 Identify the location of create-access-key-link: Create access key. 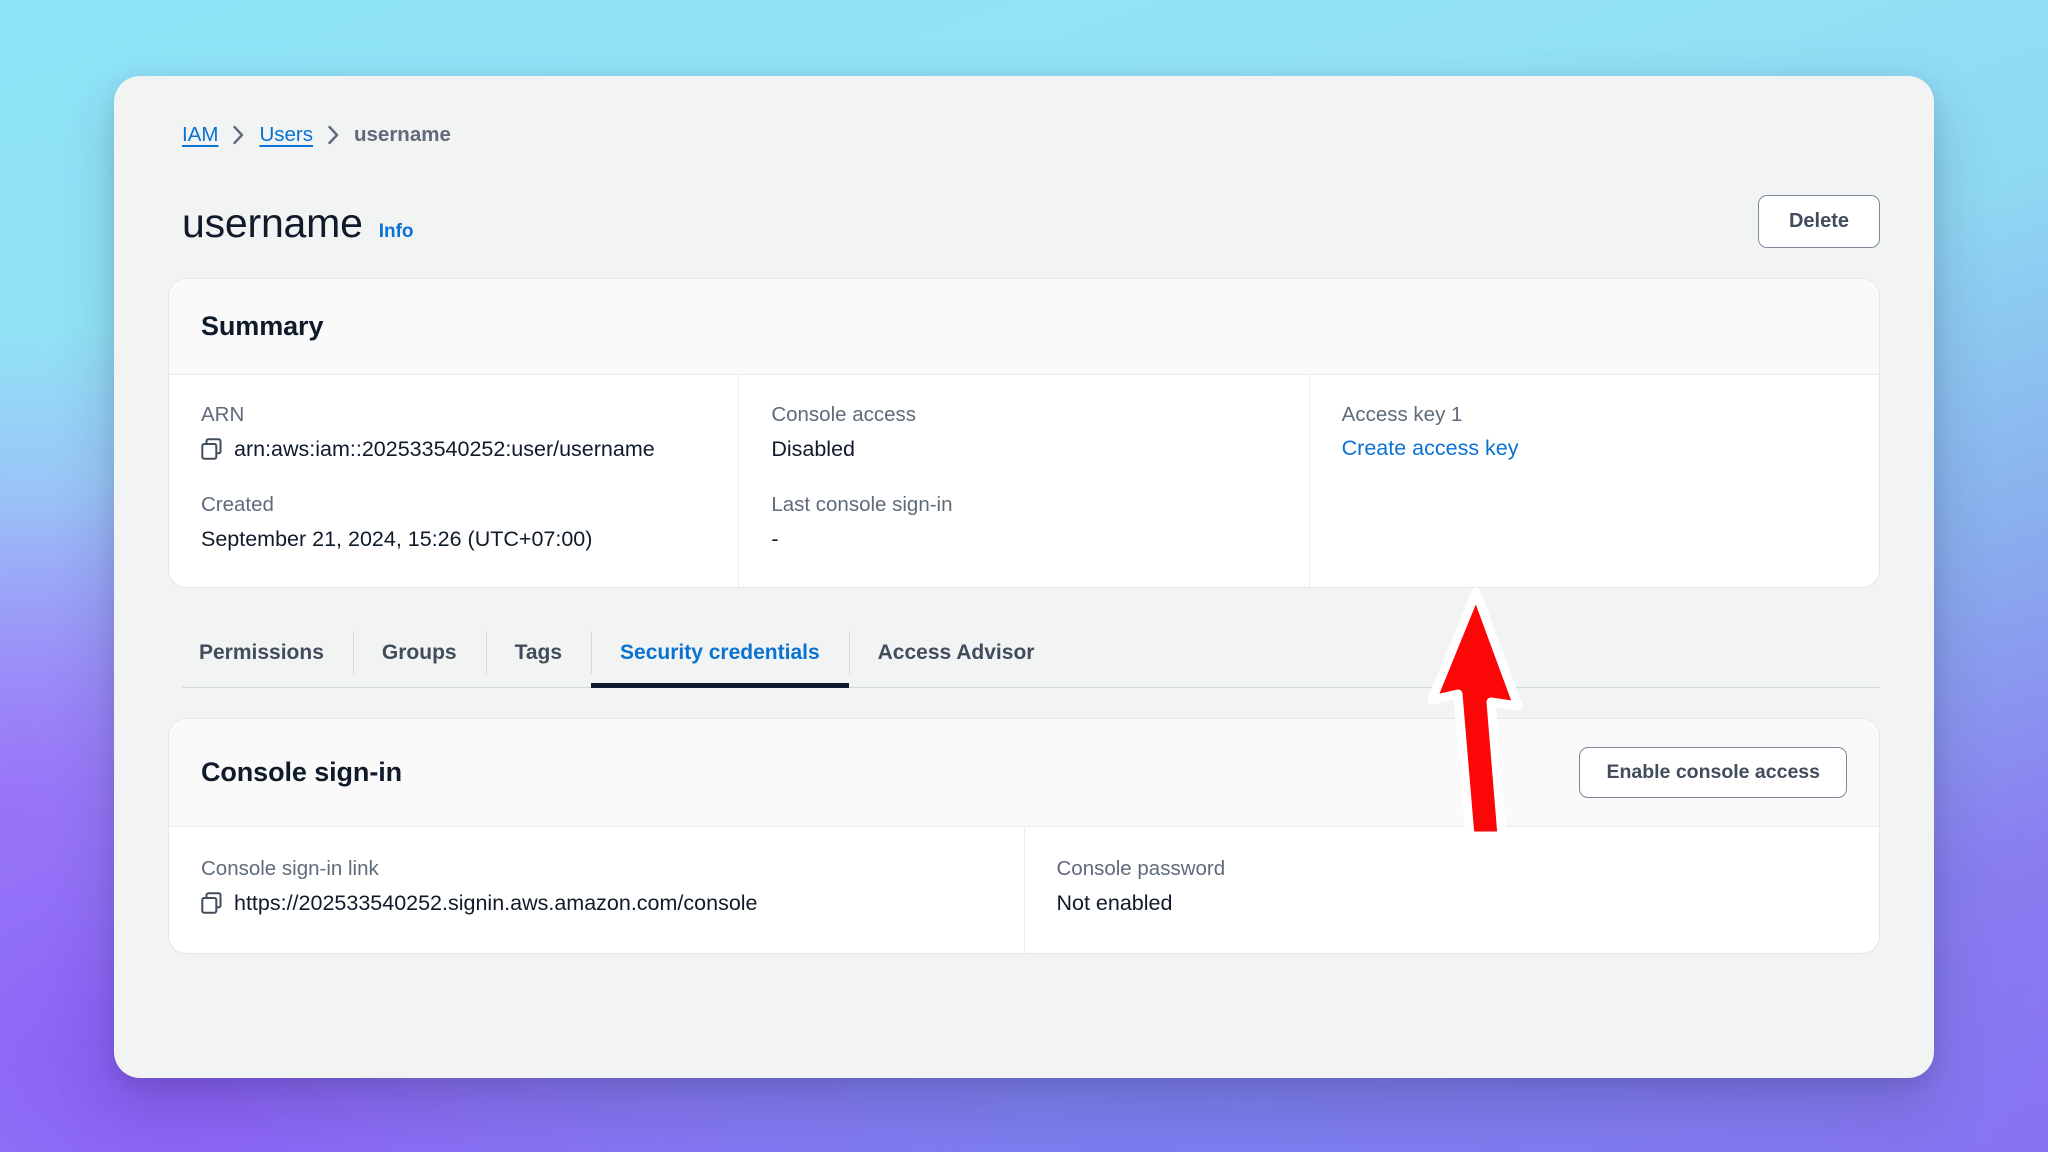
(1430, 448).